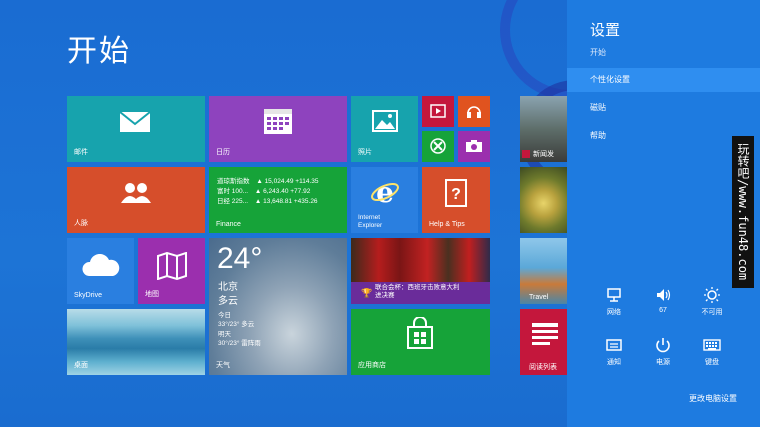  Describe the element at coordinates (236, 324) in the screenshot. I see `forecast-today-value: 33°/23° 多云` at that location.